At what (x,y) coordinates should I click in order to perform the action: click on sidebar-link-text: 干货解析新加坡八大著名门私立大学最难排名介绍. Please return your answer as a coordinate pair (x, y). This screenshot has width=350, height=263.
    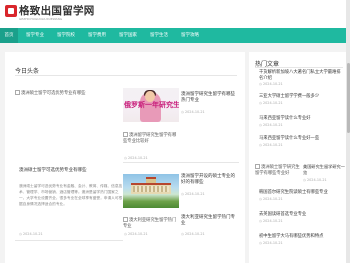
    Looking at the image, I should click on (300, 75).